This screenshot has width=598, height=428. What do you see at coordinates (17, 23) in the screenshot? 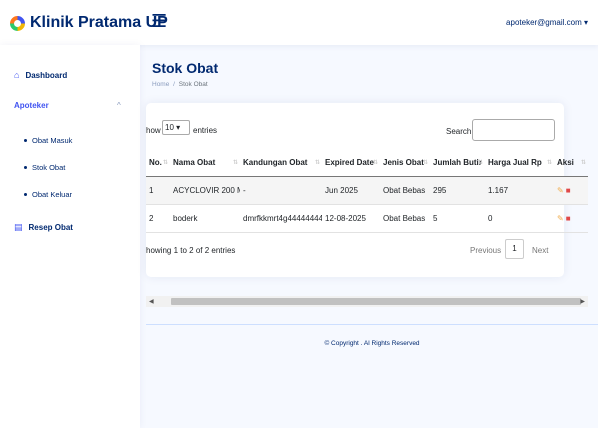
I see `logo-icon` at bounding box center [17, 23].